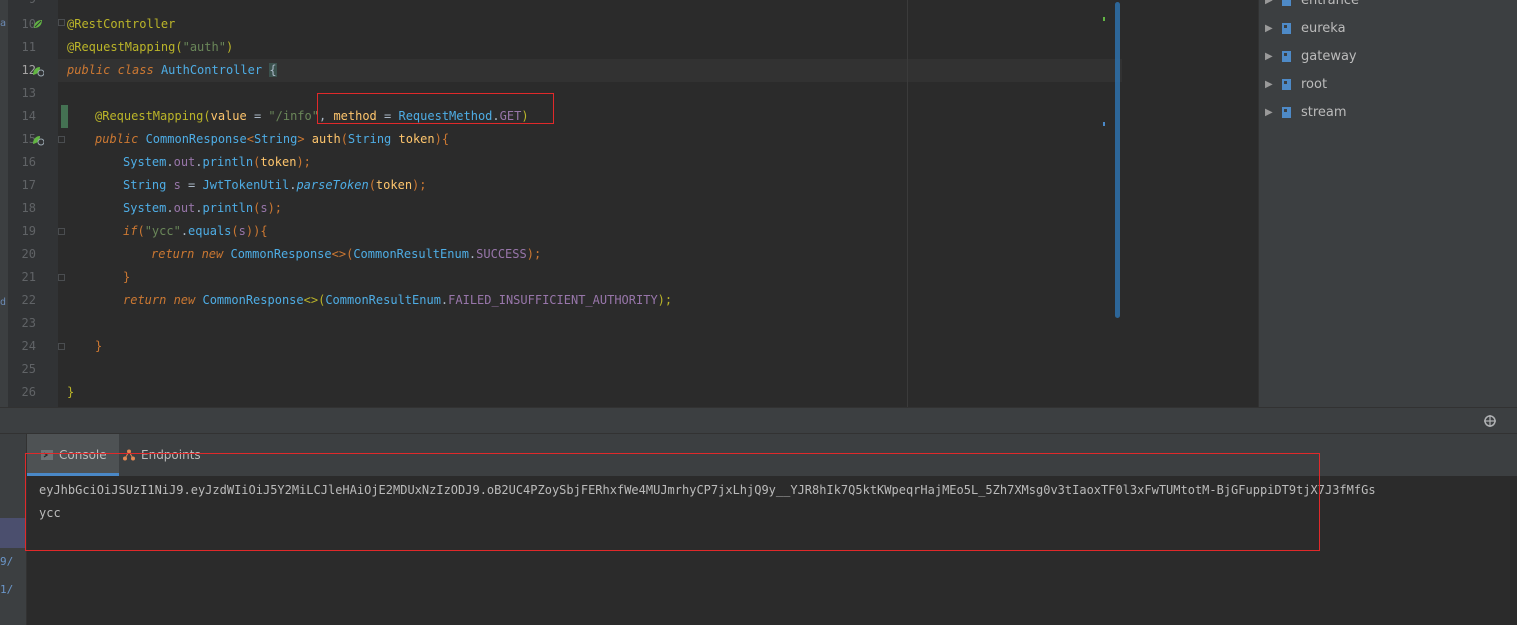 The width and height of the screenshot is (1517, 625). What do you see at coordinates (130, 231) in the screenshot?
I see `keyword: if` at bounding box center [130, 231].